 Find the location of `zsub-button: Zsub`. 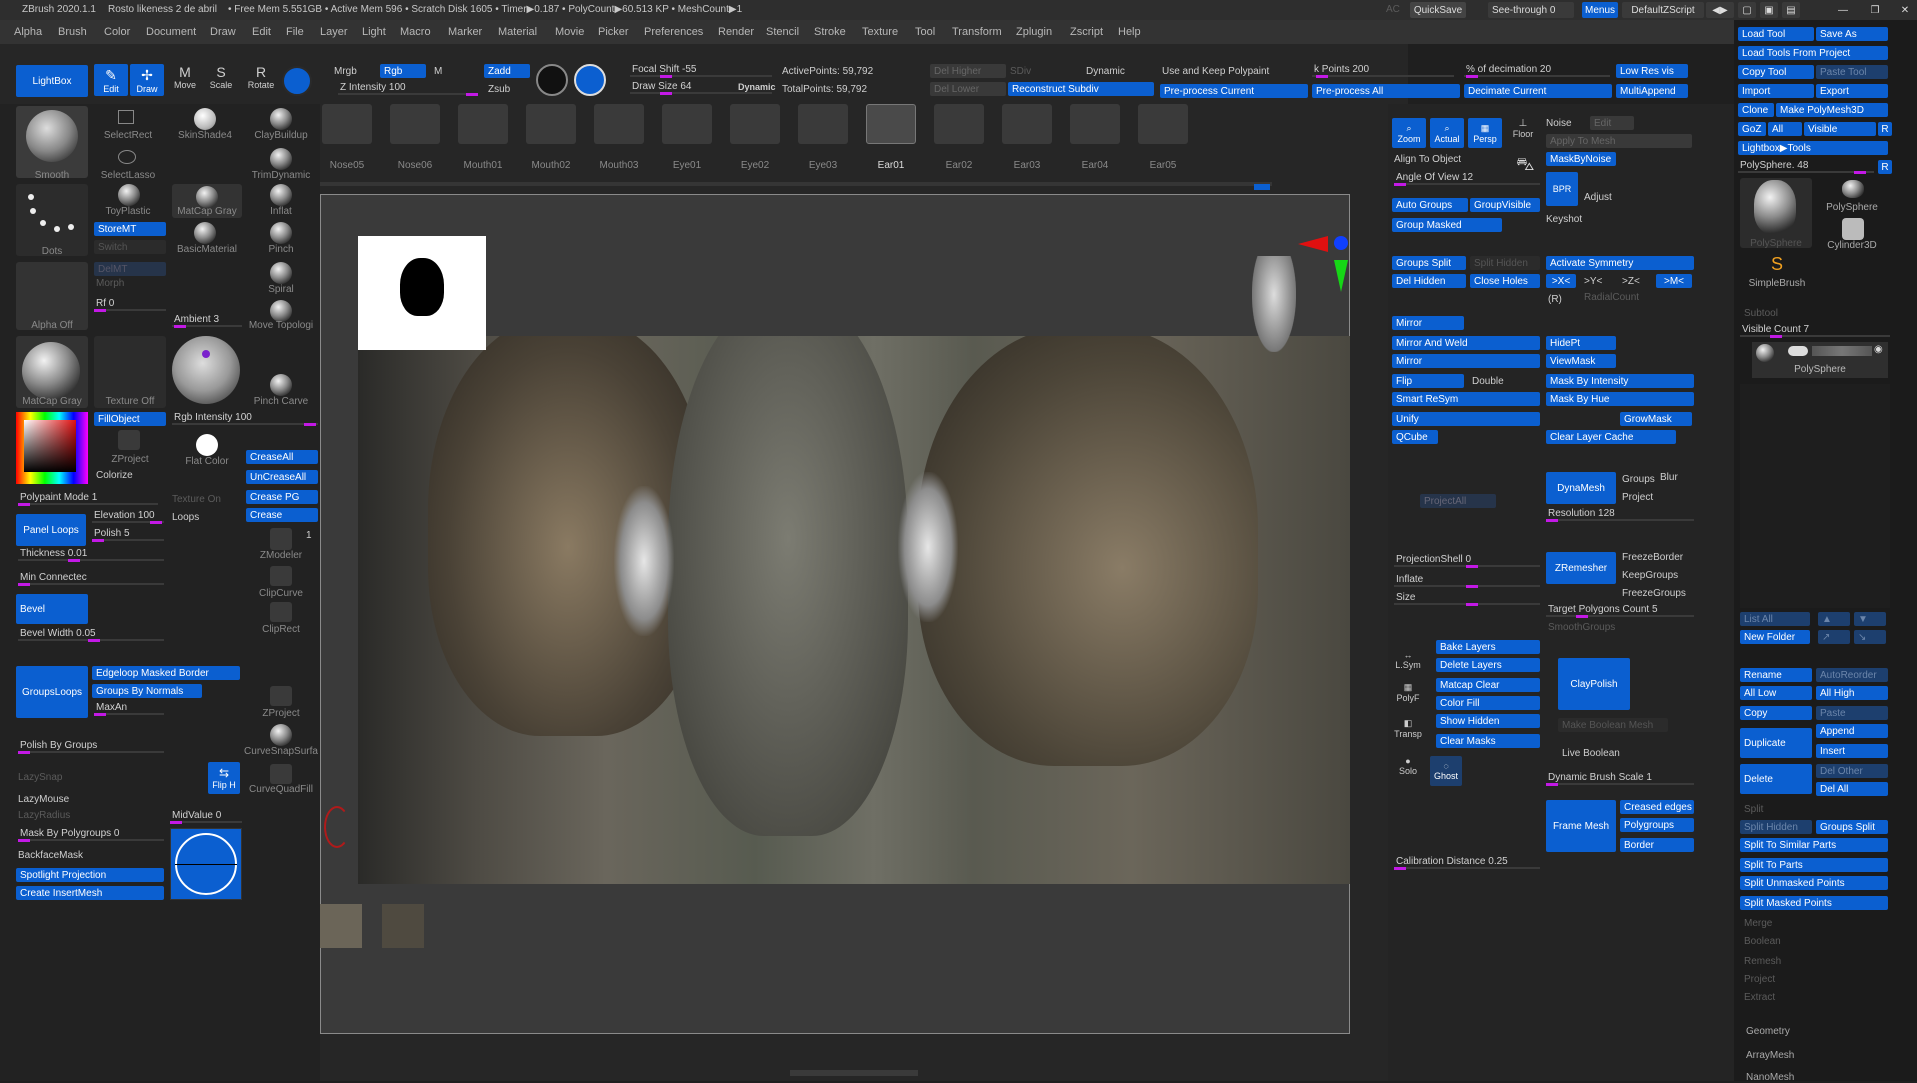

zsub-button: Zsub is located at coordinates (499, 89).